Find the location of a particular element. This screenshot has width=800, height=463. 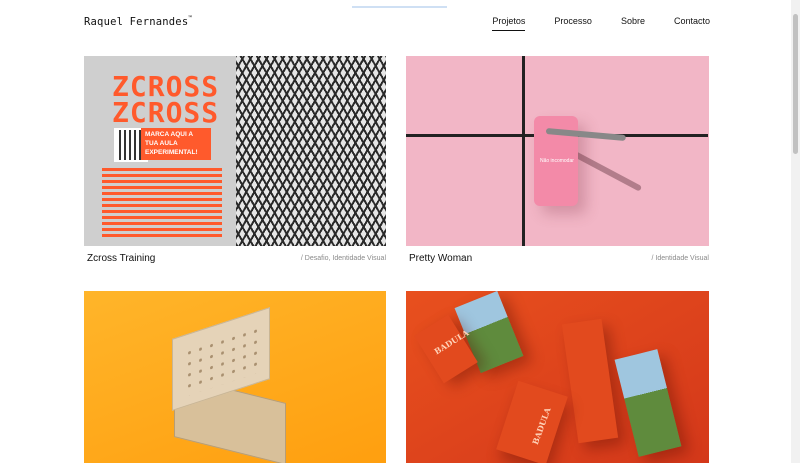

project-card-packaging is located at coordinates (235, 377).